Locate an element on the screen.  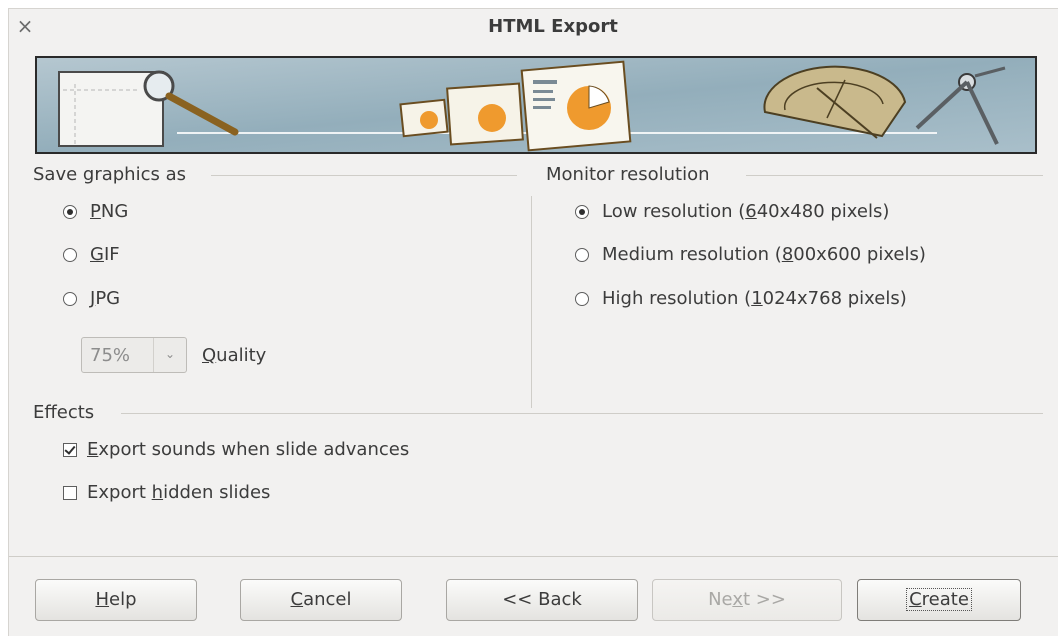
checkbox-export-hidden-slides-label: Export hidden slides is located at coordinates (179, 492).